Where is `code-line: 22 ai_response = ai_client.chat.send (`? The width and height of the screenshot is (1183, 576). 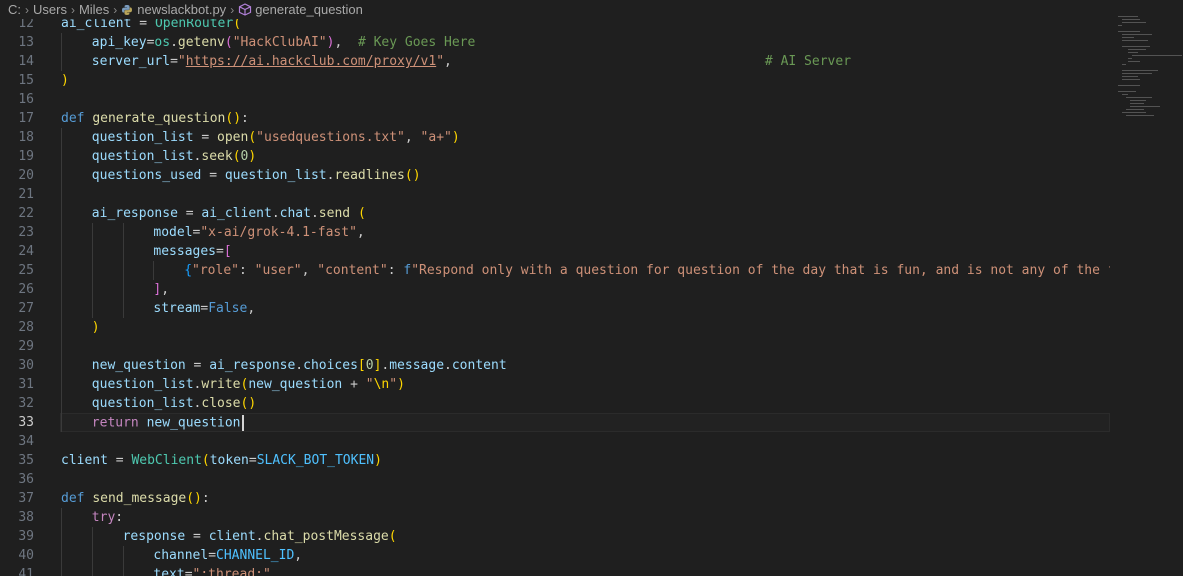 code-line: 22 ai_response = ai_client.chat.send ( is located at coordinates (555, 213).